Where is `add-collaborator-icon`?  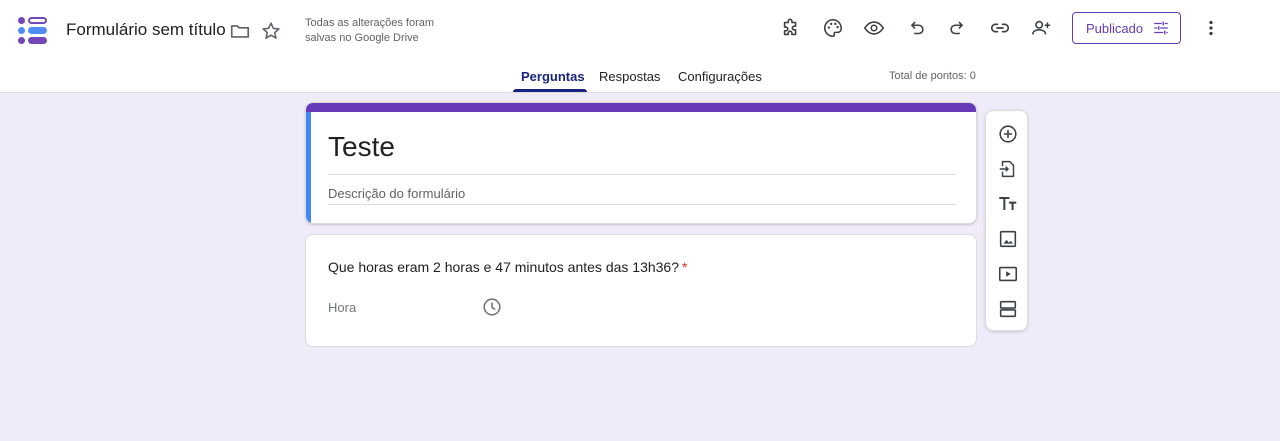 add-collaborator-icon is located at coordinates (1041, 28).